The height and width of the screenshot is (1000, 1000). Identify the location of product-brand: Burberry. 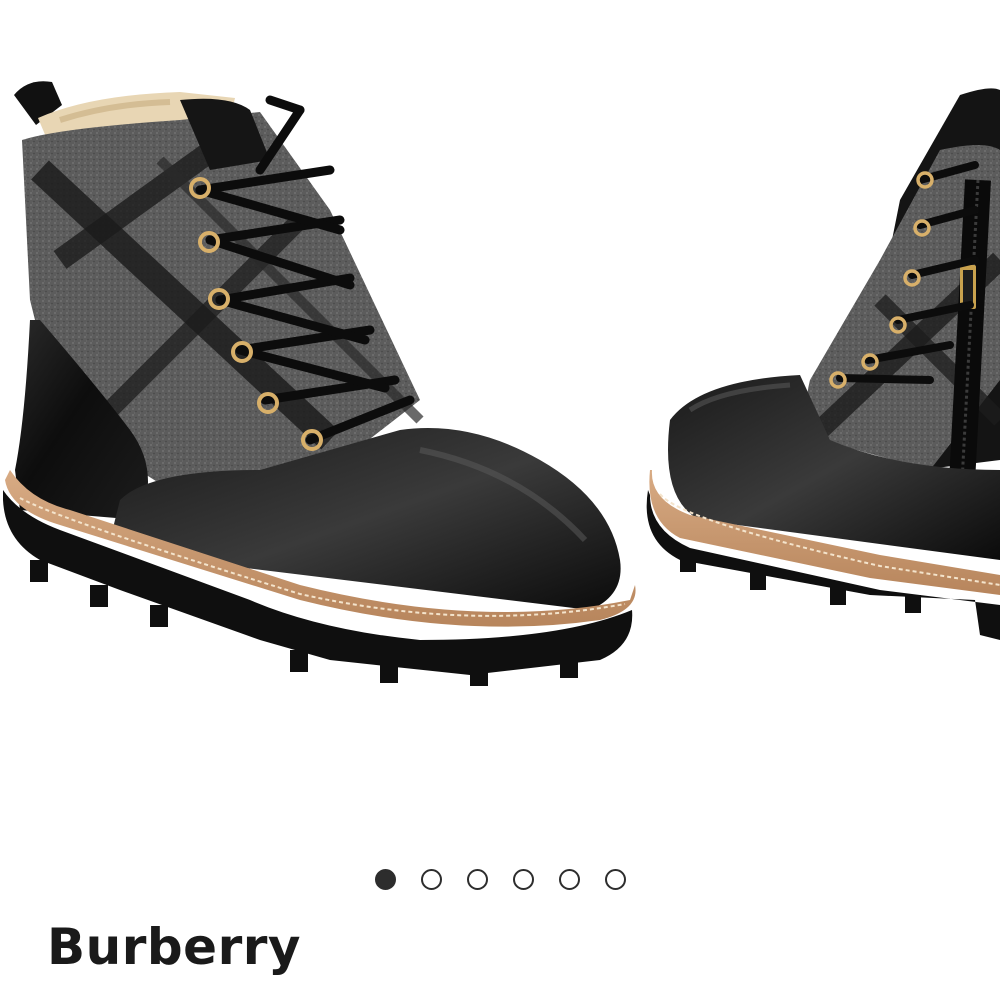
(174, 947).